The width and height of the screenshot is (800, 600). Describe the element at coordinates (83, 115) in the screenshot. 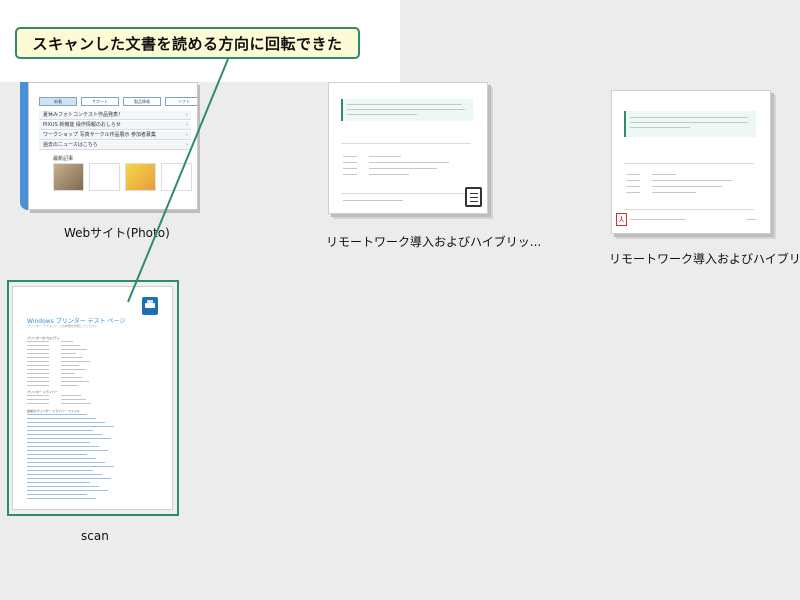

I see `preview-news-text: 夏休みフォトコンテスト作品発表！` at that location.